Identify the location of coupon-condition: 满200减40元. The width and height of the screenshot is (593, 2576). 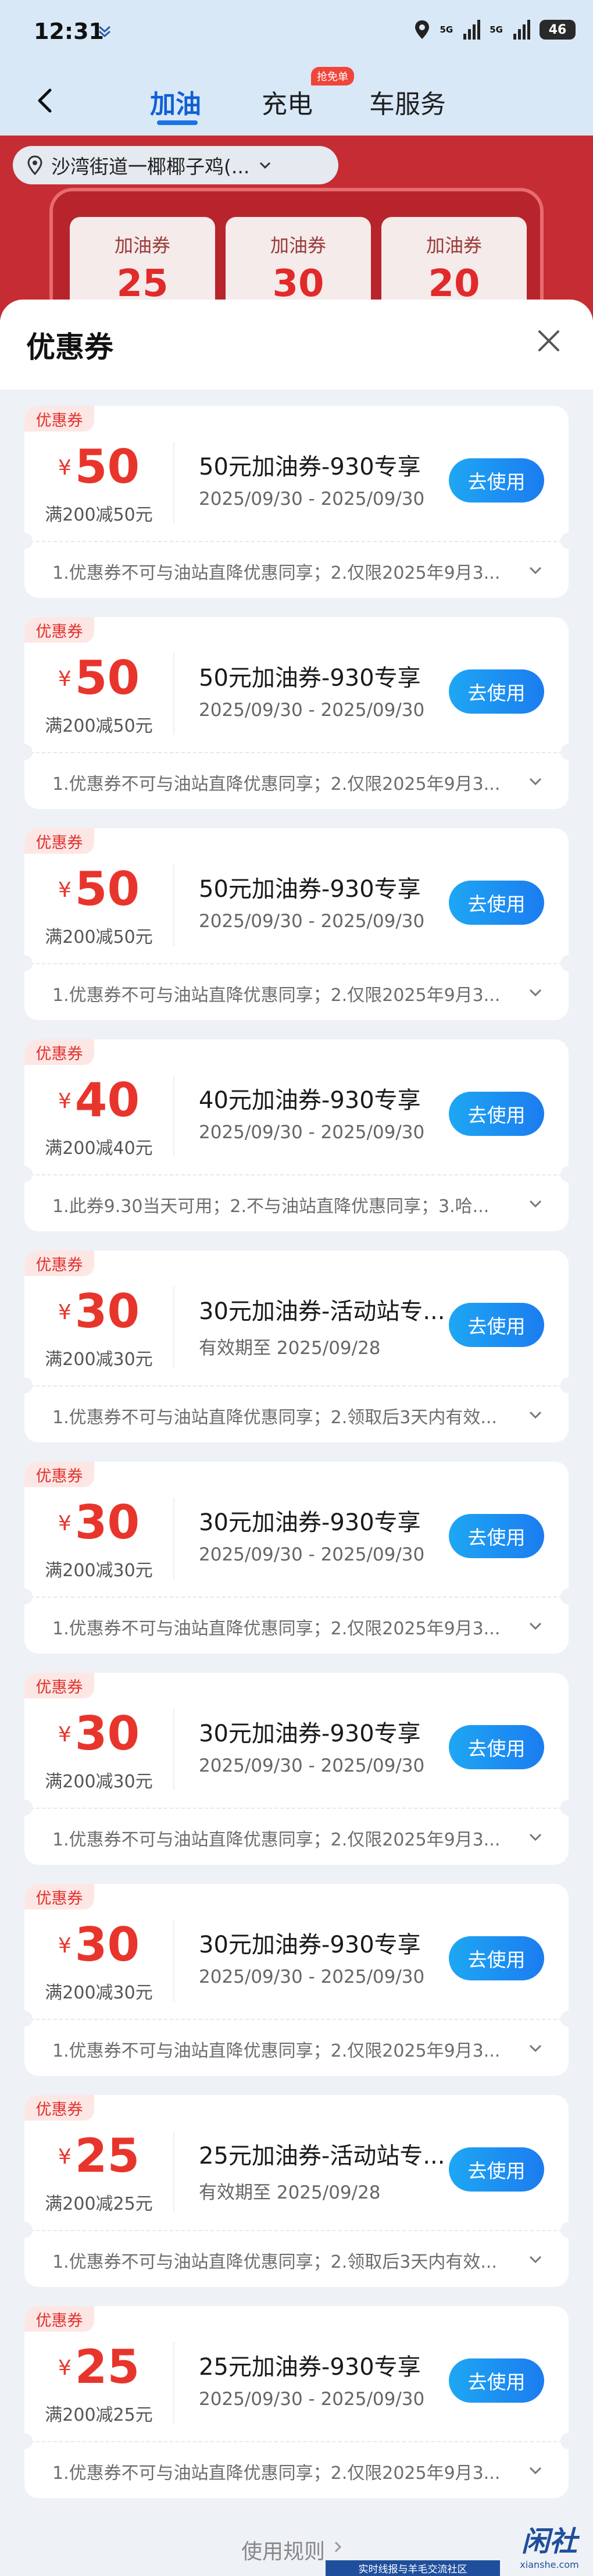
(99, 1148).